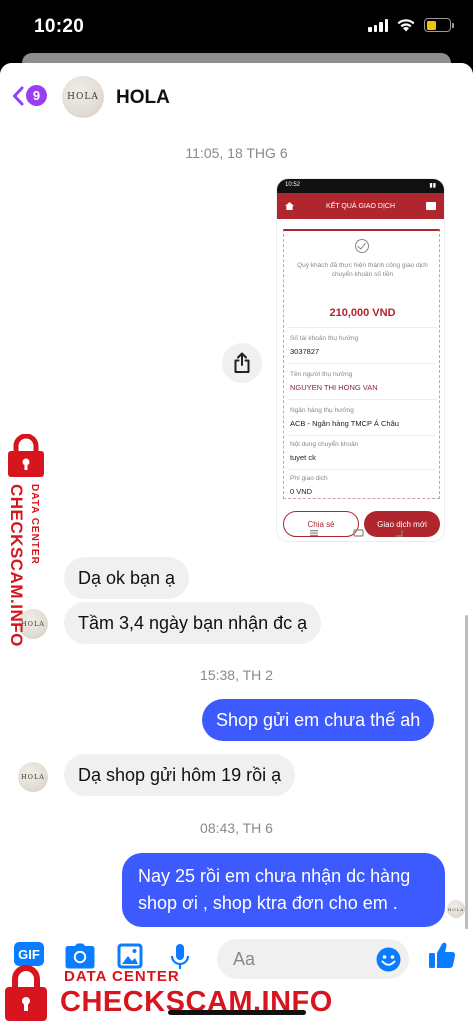 The height and width of the screenshot is (1024, 473). Describe the element at coordinates (362, 246) in the screenshot. I see `check-circle-icon` at that location.